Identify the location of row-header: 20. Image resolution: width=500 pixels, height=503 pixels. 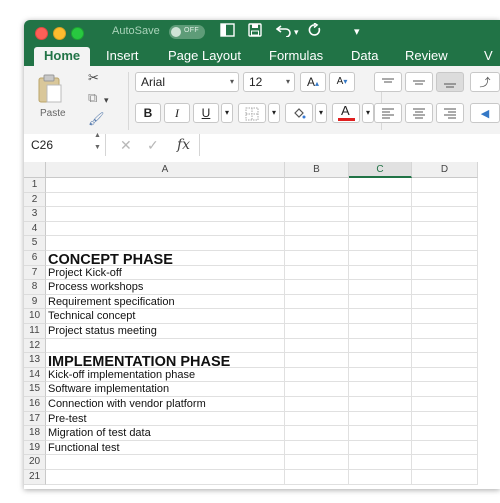
(35, 462).